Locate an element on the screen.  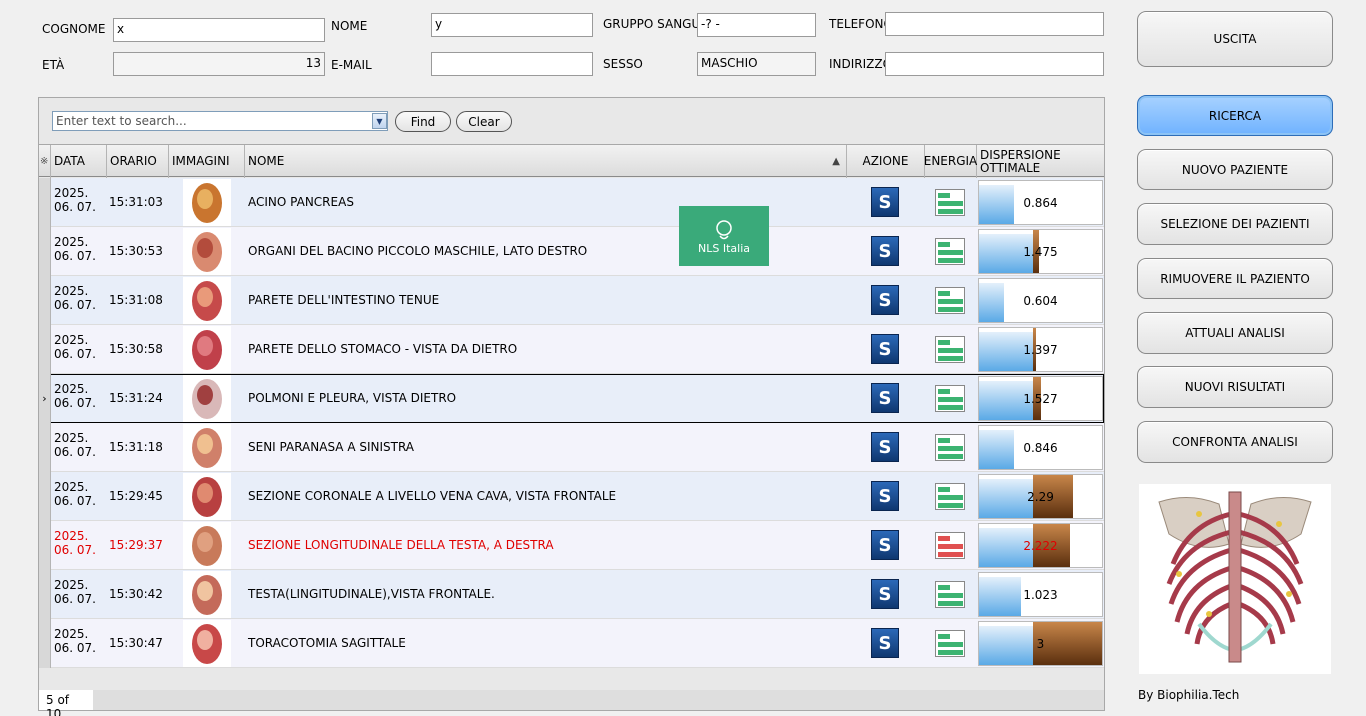
exit-button: USCITA is located at coordinates (1235, 39).